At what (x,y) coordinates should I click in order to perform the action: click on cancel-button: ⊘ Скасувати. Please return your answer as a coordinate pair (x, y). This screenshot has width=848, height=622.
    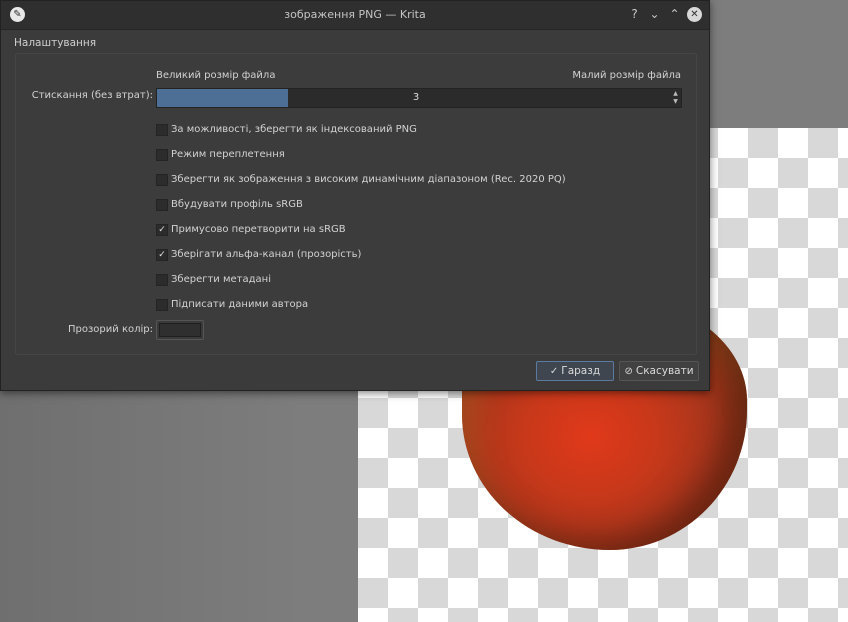
    Looking at the image, I should click on (659, 371).